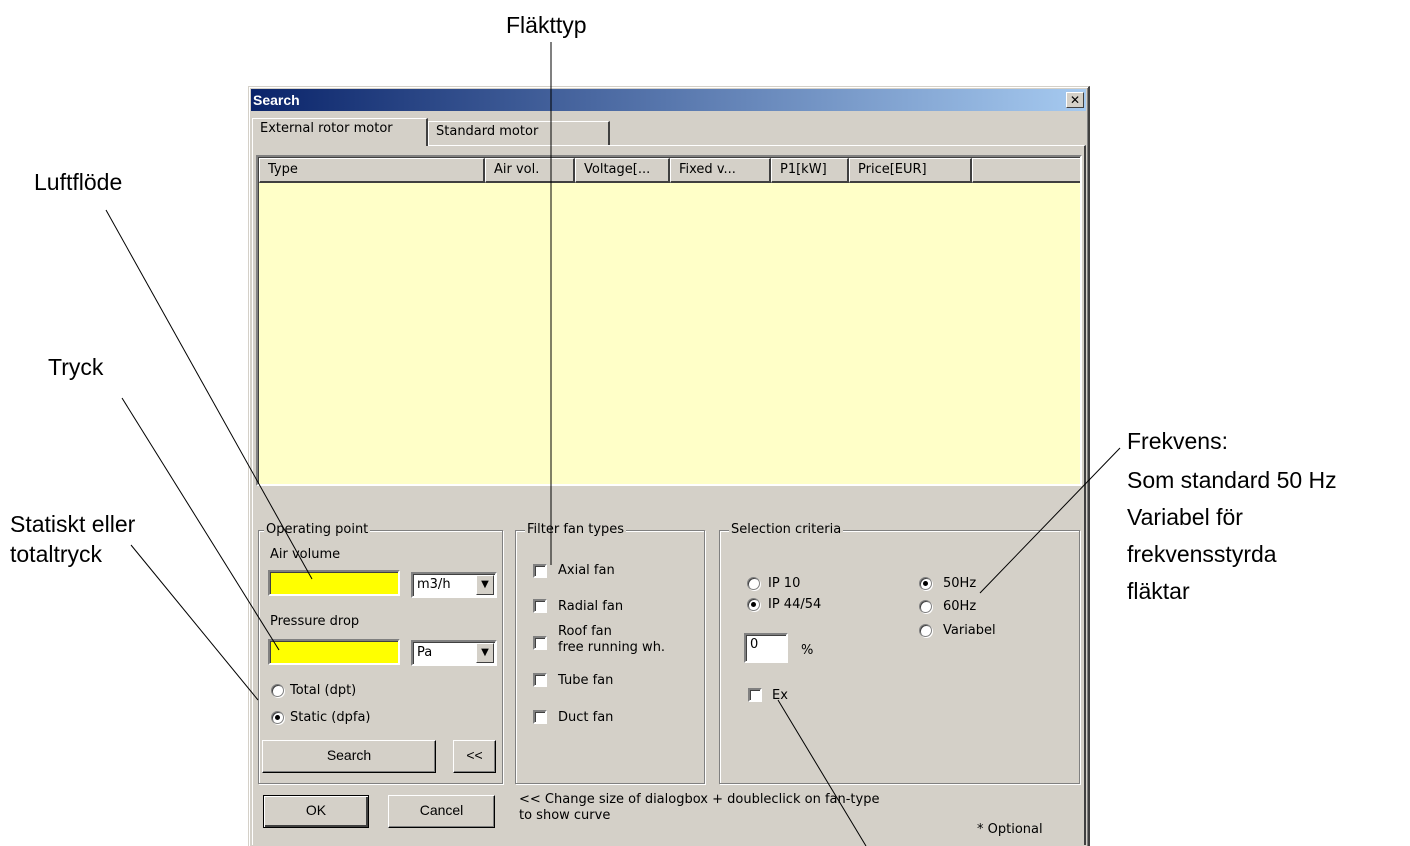  I want to click on dialog-title: Search, so click(276, 100).